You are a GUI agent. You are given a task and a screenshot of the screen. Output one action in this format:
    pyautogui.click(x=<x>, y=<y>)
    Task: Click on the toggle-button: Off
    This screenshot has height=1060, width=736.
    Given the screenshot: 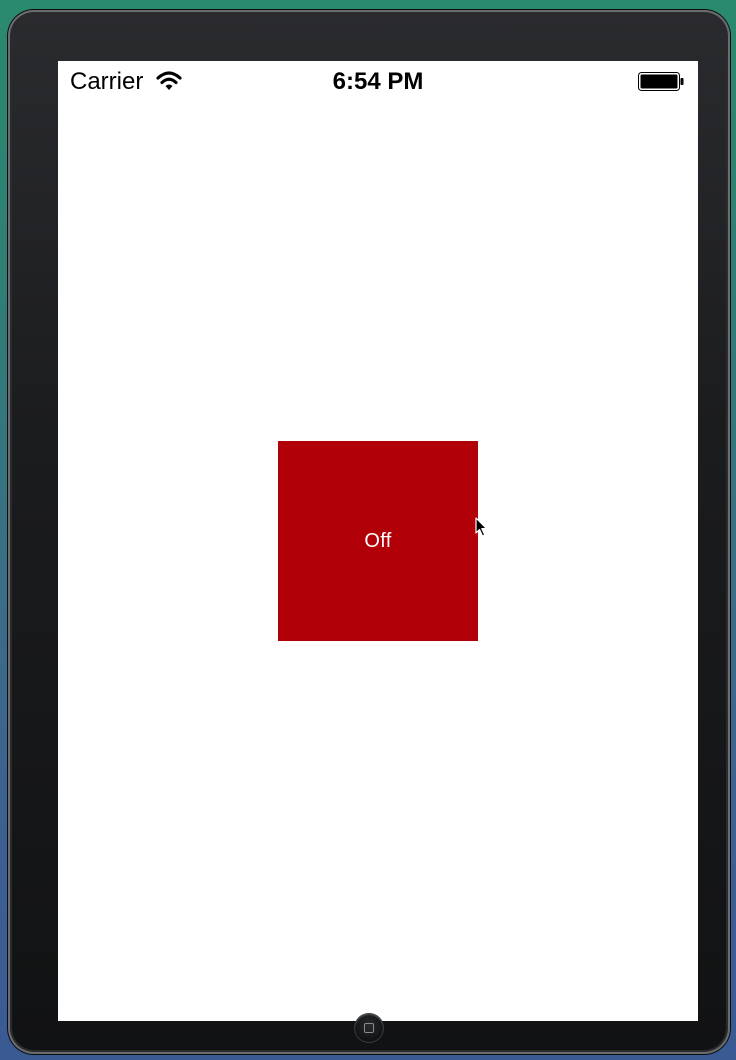 What is the action you would take?
    pyautogui.click(x=378, y=541)
    